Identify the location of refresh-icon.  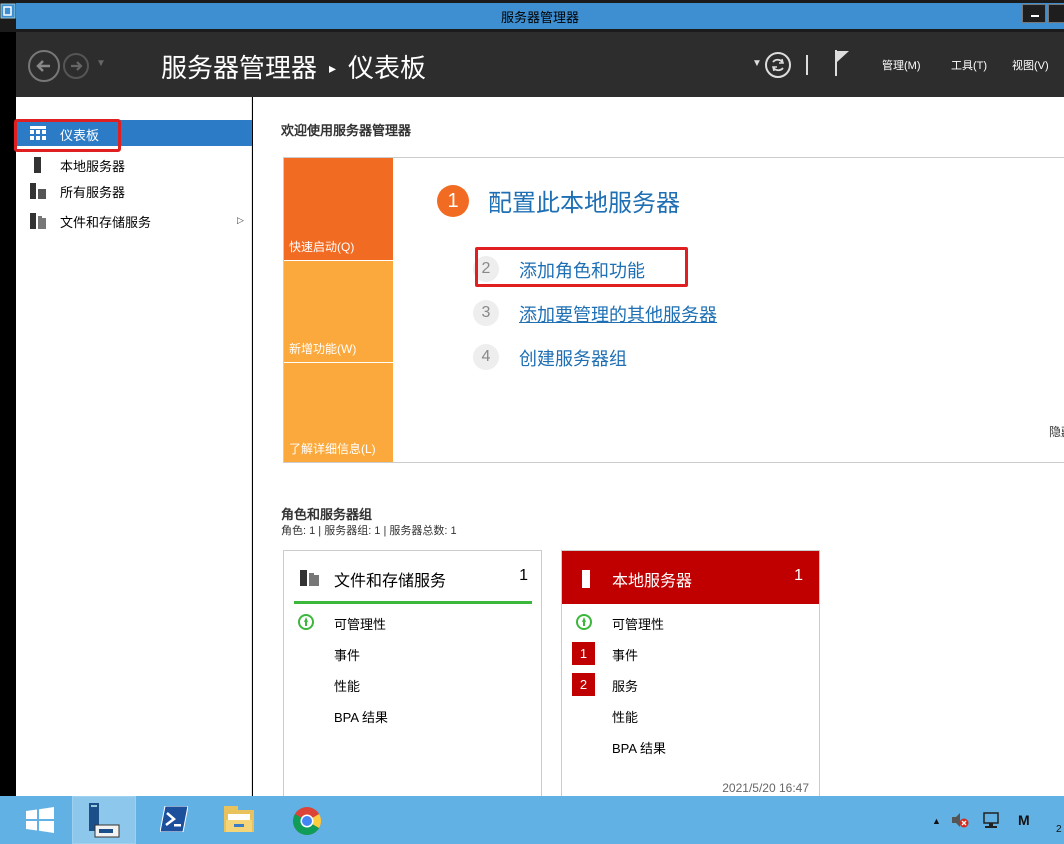
(778, 65).